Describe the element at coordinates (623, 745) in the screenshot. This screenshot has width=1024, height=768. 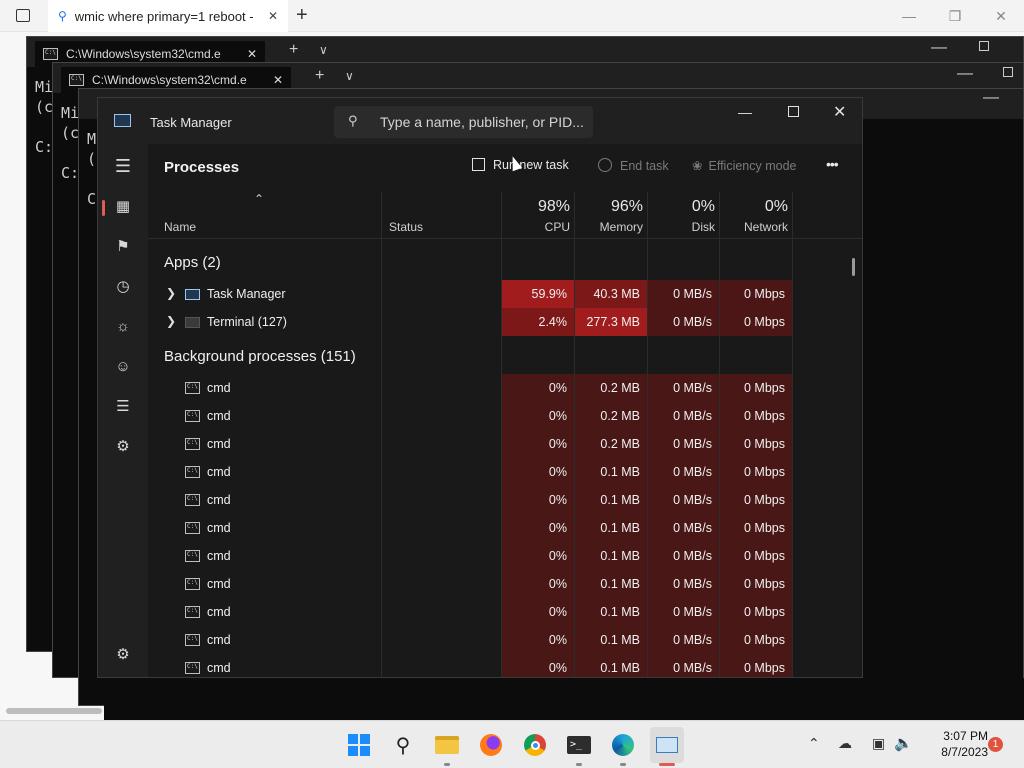
I see `edge-icon` at that location.